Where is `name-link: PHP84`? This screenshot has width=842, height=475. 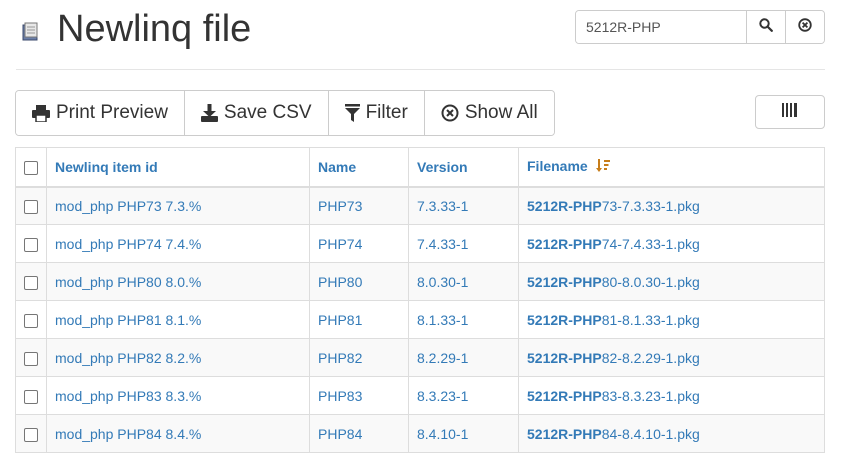 name-link: PHP84 is located at coordinates (340, 434).